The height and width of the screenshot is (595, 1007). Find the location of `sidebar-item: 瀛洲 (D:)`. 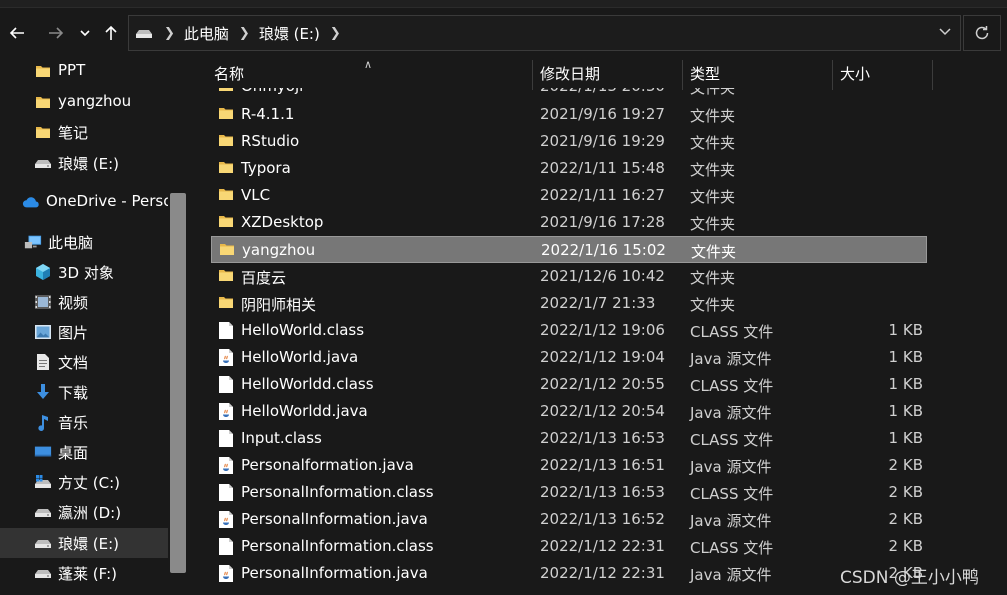

sidebar-item: 瀛洲 (D:) is located at coordinates (84, 512).